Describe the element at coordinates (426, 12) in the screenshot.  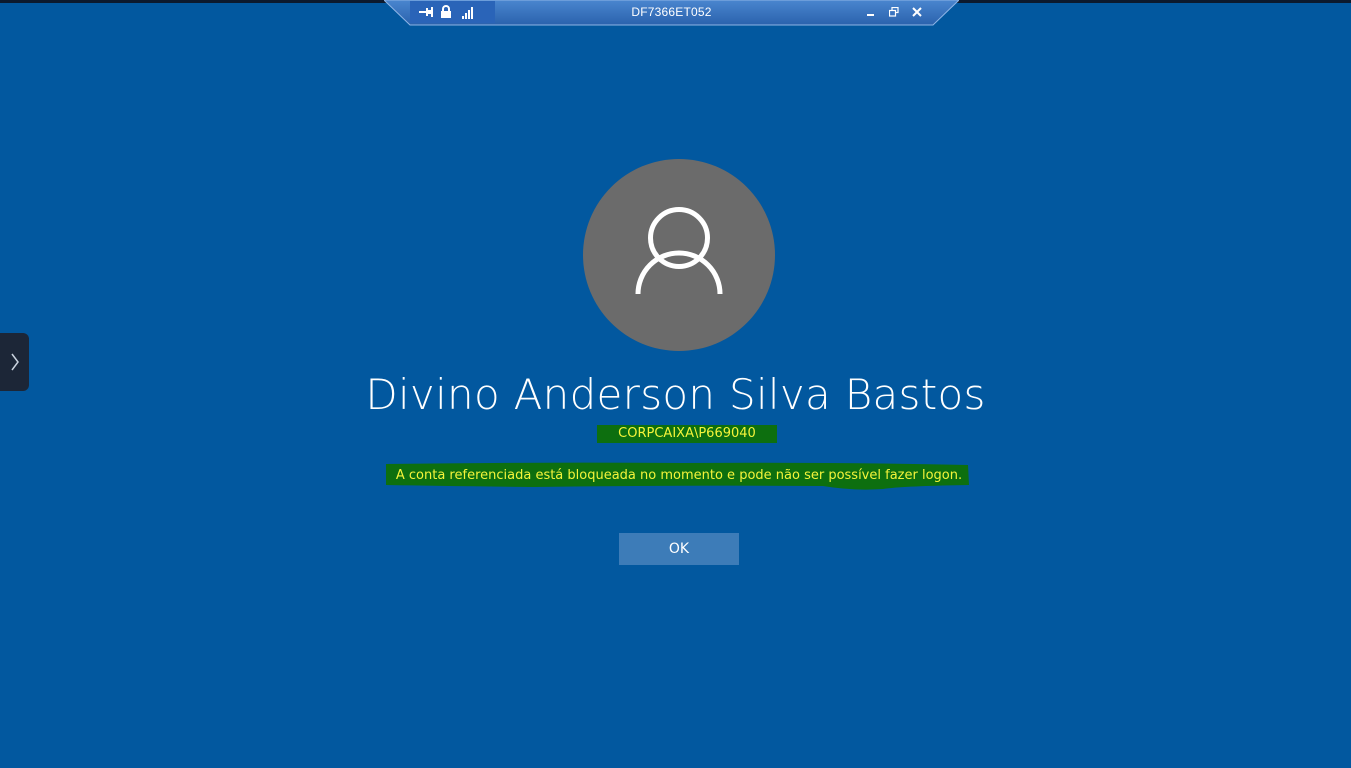
I see `pin-icon` at that location.